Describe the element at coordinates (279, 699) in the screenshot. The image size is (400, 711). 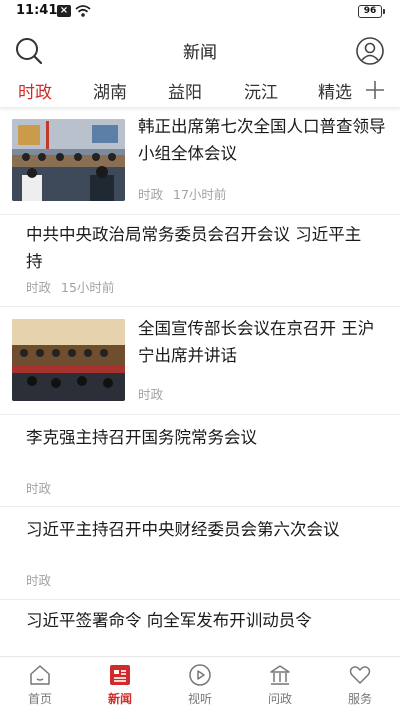
I see `nav-label: 问政` at that location.